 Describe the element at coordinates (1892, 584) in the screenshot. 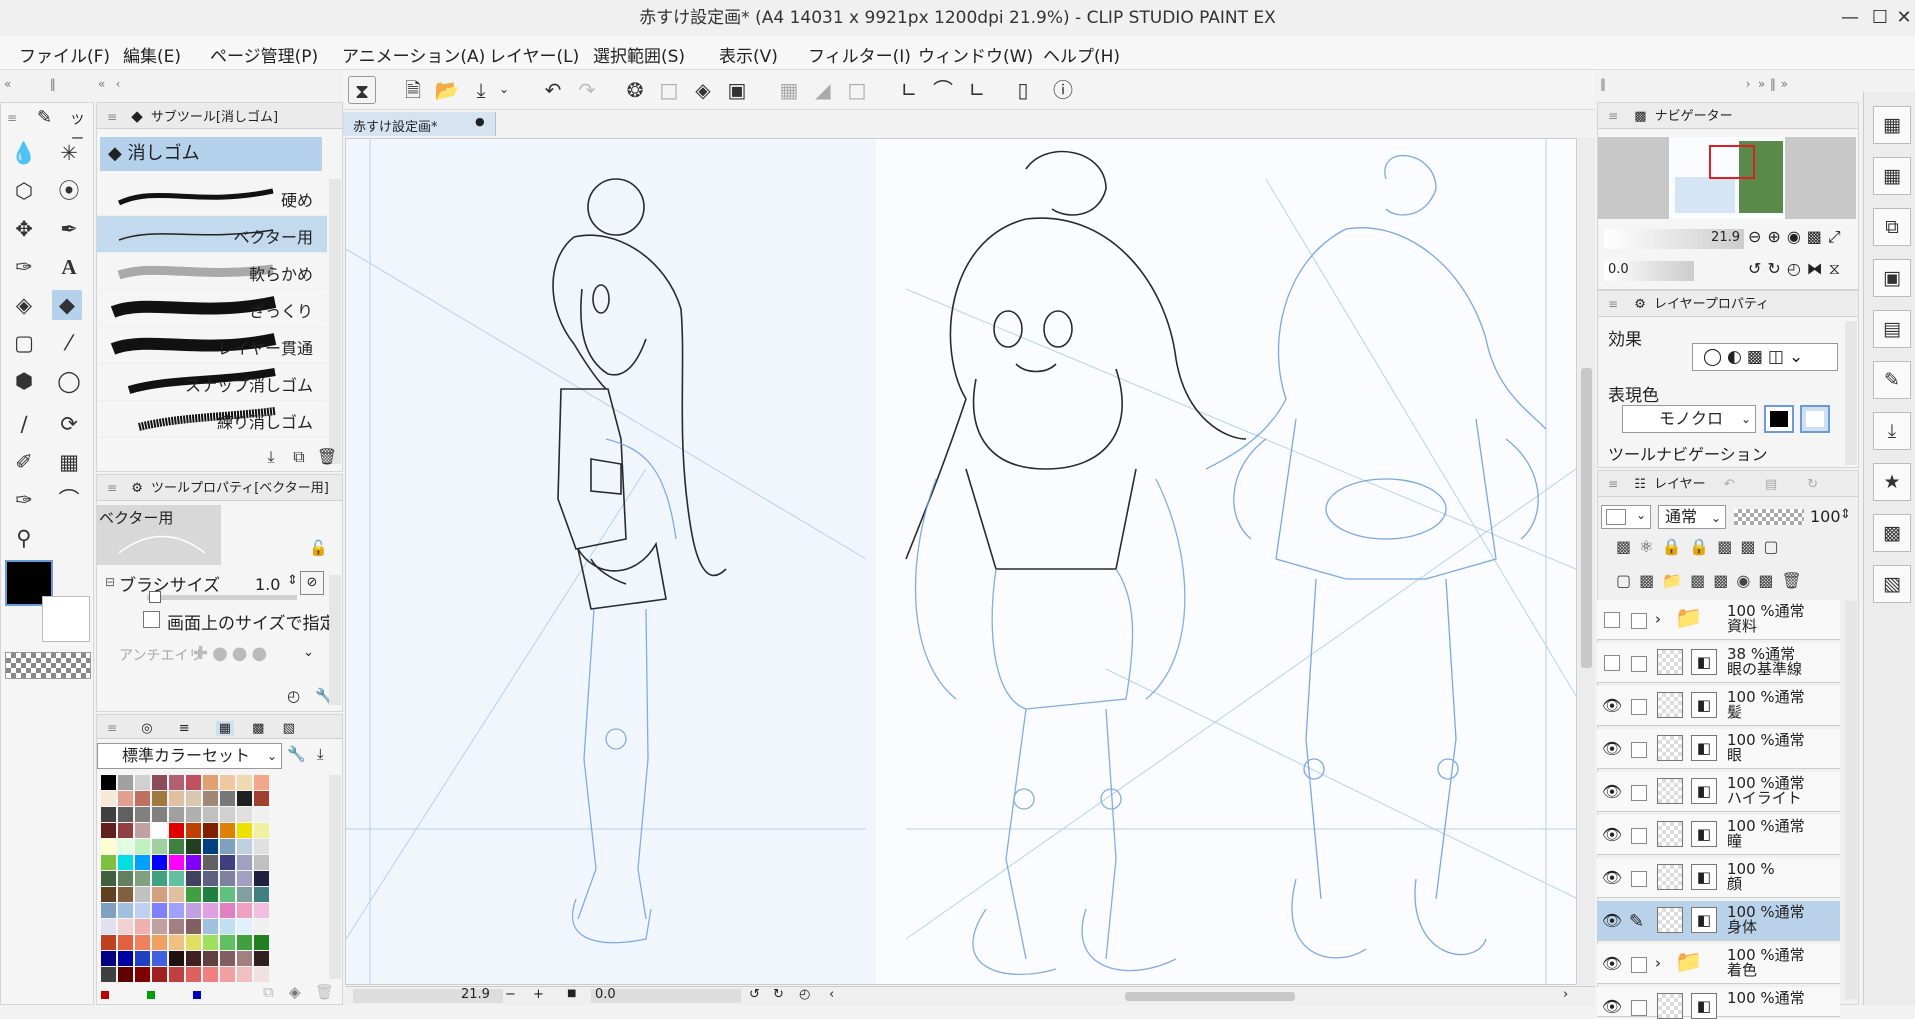

I see `picture-icon: ▧` at that location.